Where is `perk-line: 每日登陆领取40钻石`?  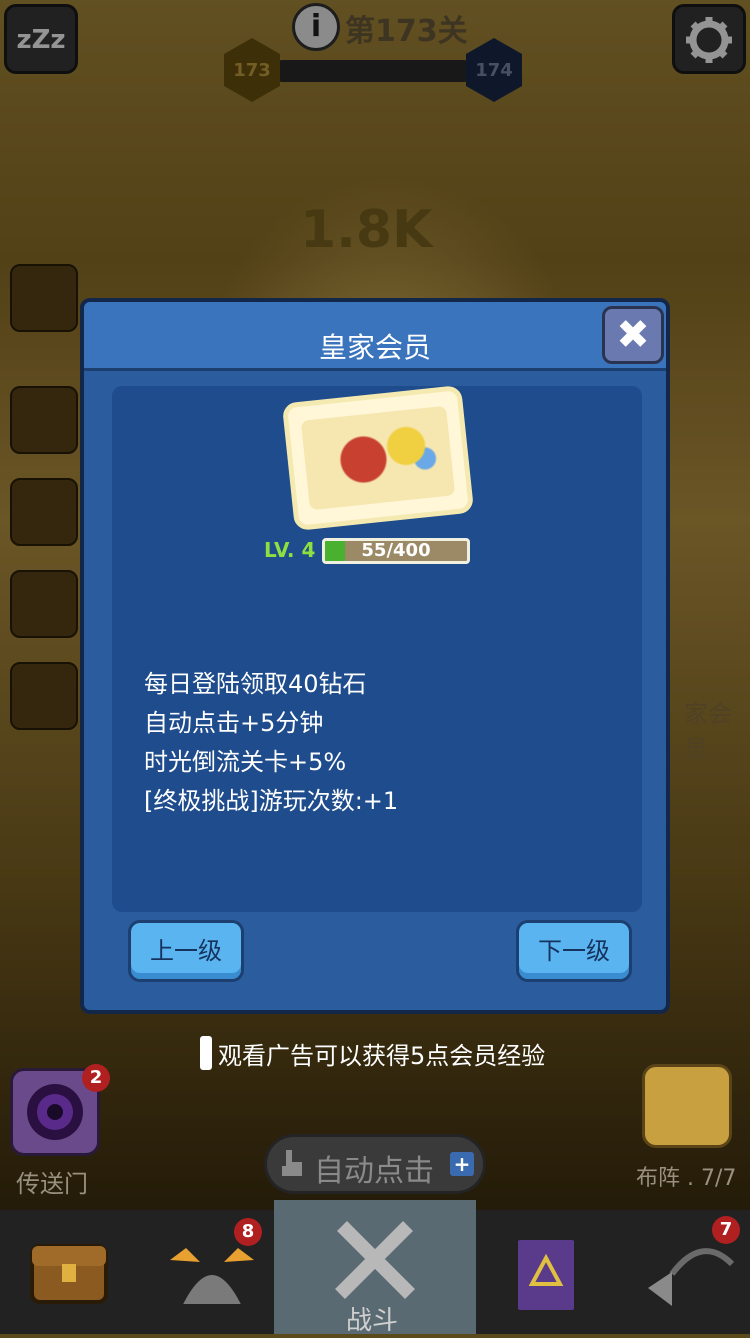 perk-line: 每日登陆领取40钻石 is located at coordinates (255, 684).